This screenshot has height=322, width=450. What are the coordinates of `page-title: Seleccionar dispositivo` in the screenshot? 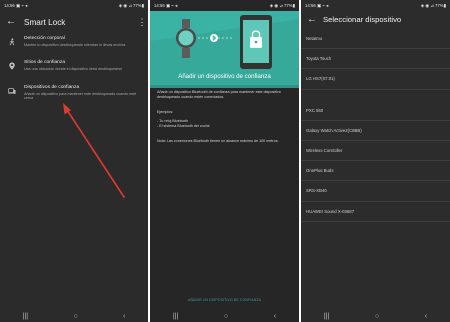 It's located at (362, 19).